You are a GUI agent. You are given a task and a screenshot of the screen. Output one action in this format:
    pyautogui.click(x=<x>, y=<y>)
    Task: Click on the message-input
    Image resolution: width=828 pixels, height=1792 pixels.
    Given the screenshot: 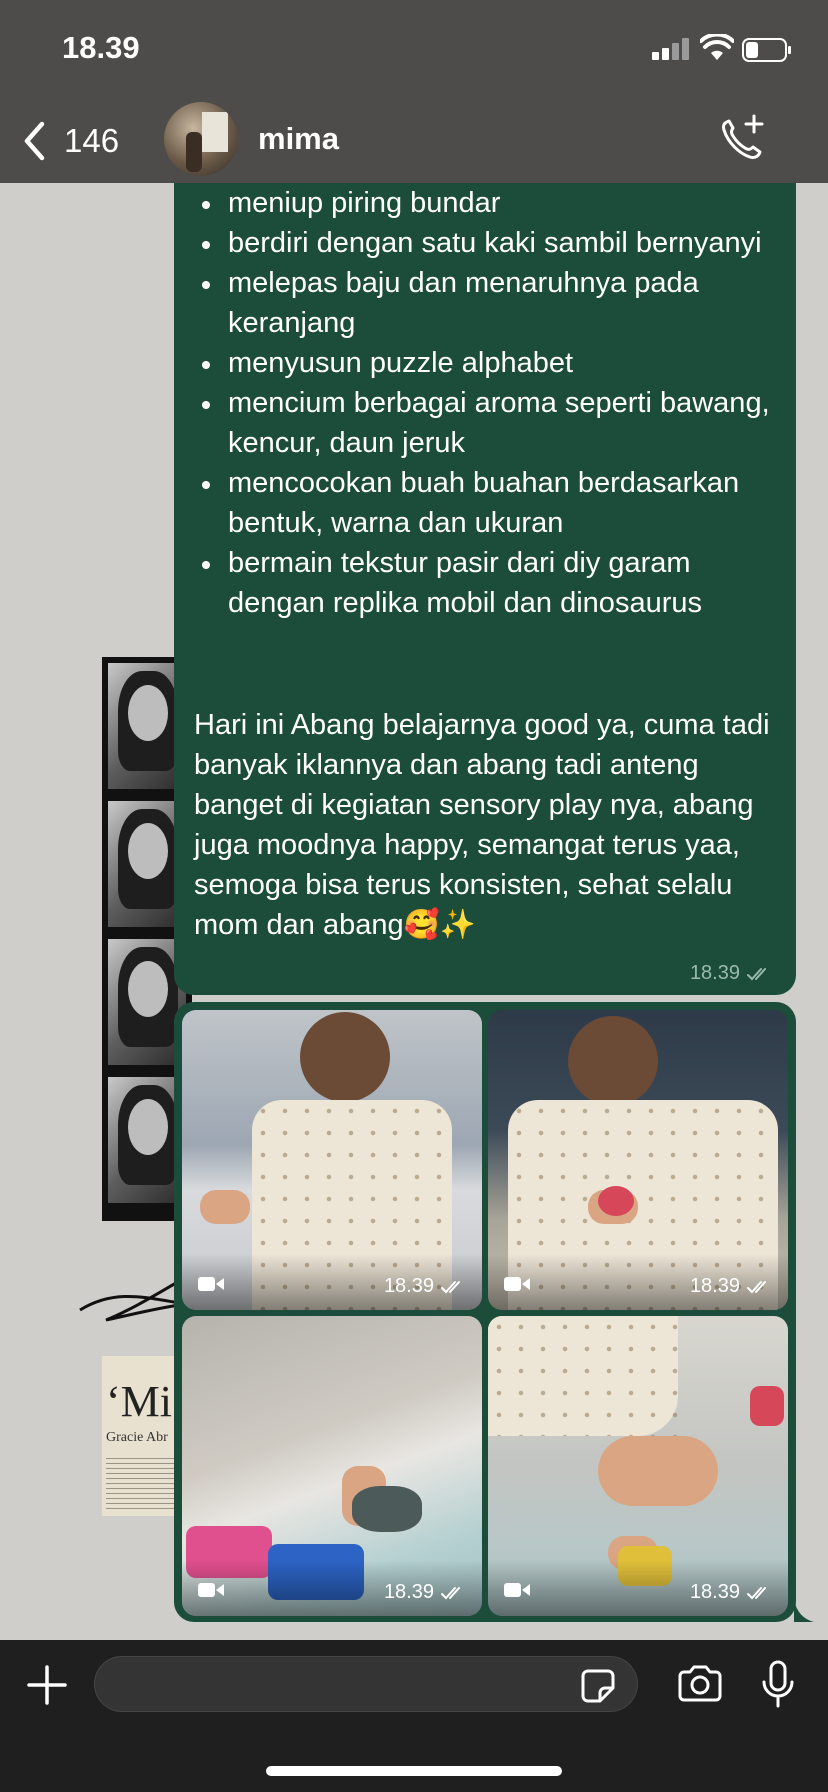 What is the action you would take?
    pyautogui.click(x=366, y=1684)
    